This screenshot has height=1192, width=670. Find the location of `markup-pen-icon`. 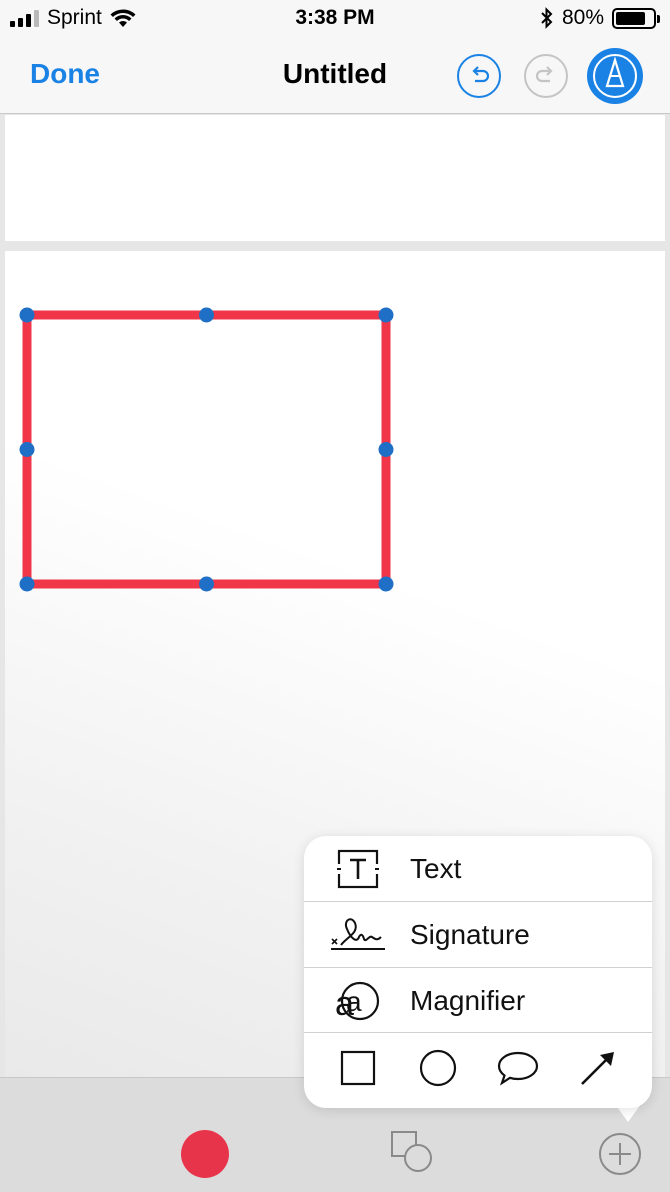

markup-pen-icon is located at coordinates (615, 76).